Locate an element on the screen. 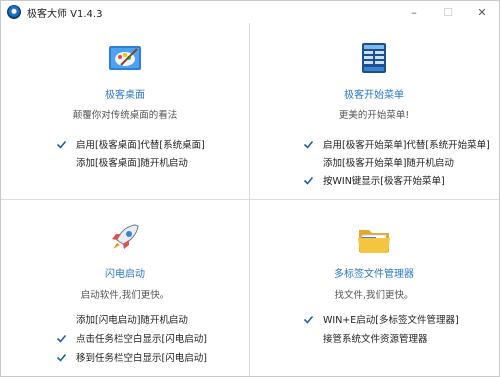 The image size is (500, 377). window-title: 极客大师 V1.4.3 is located at coordinates (65, 14).